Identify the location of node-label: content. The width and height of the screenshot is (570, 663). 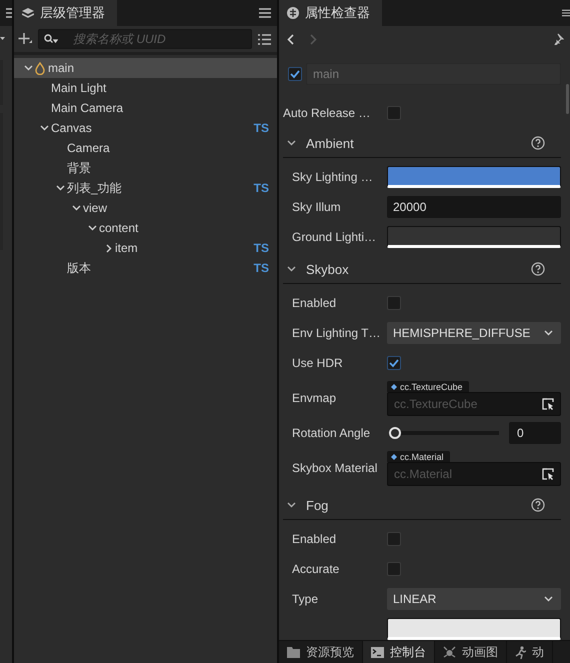
(118, 228).